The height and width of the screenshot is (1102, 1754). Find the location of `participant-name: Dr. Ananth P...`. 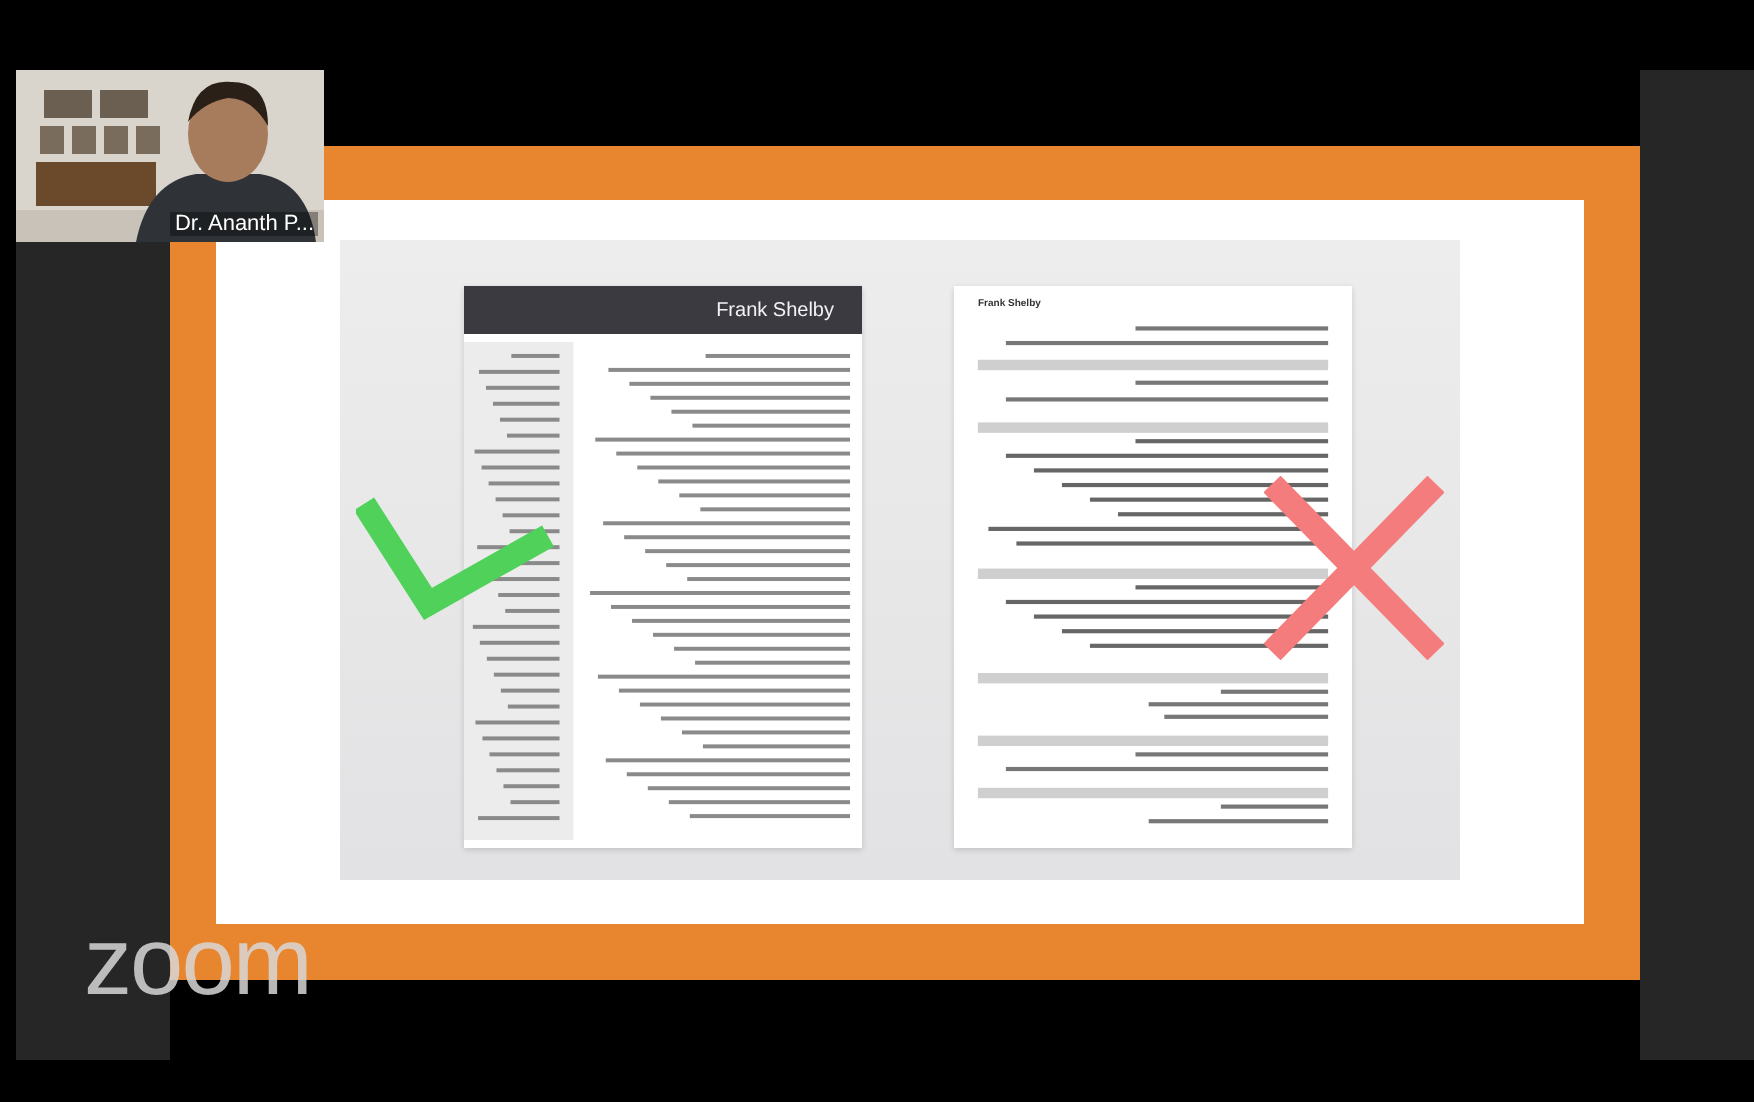

participant-name: Dr. Ananth P... is located at coordinates (244, 224).